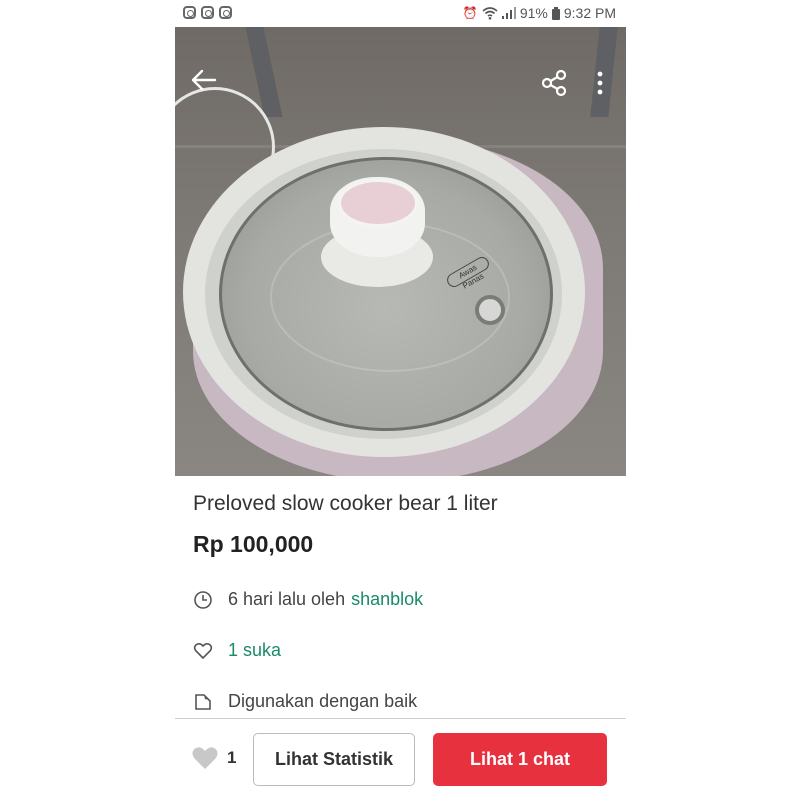 This screenshot has height=800, width=800. What do you see at coordinates (508, 13) in the screenshot?
I see `signal-icon` at bounding box center [508, 13].